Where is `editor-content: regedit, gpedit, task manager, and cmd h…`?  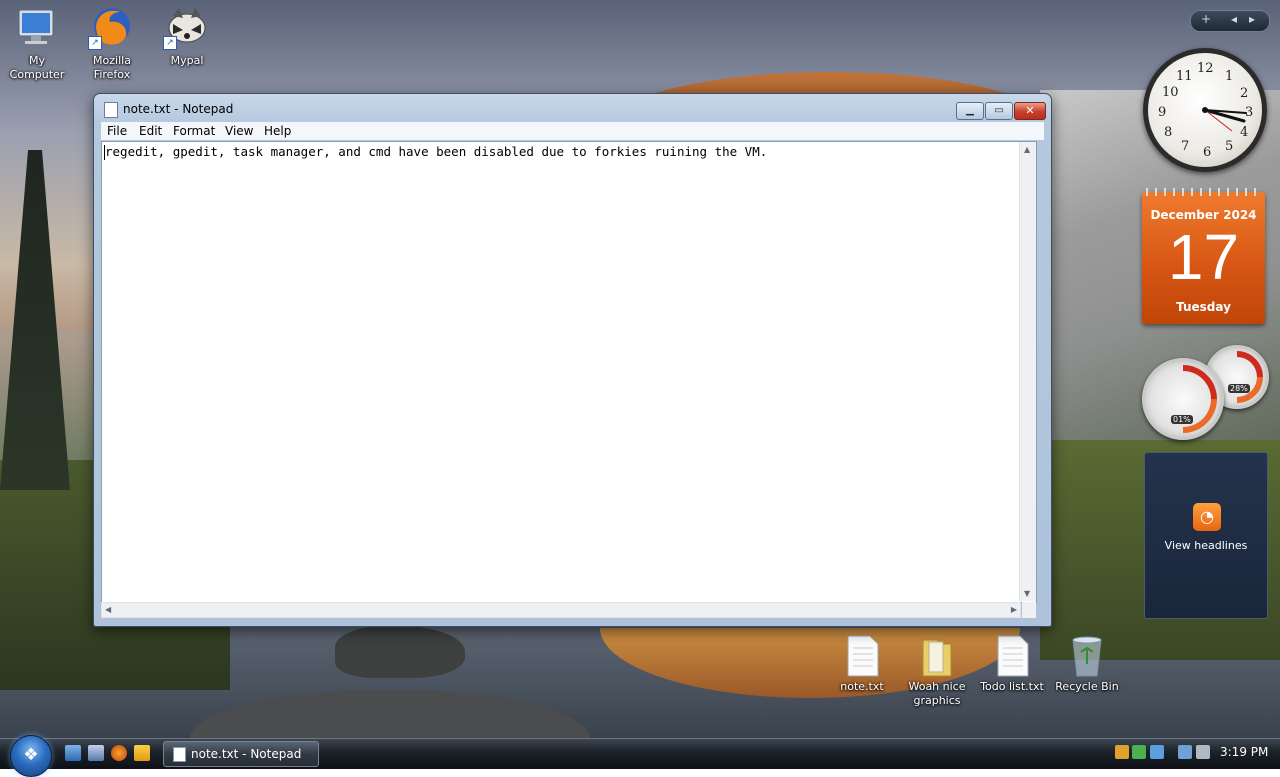
editor-content: regedit, gpedit, task manager, and cmd h… is located at coordinates (436, 151).